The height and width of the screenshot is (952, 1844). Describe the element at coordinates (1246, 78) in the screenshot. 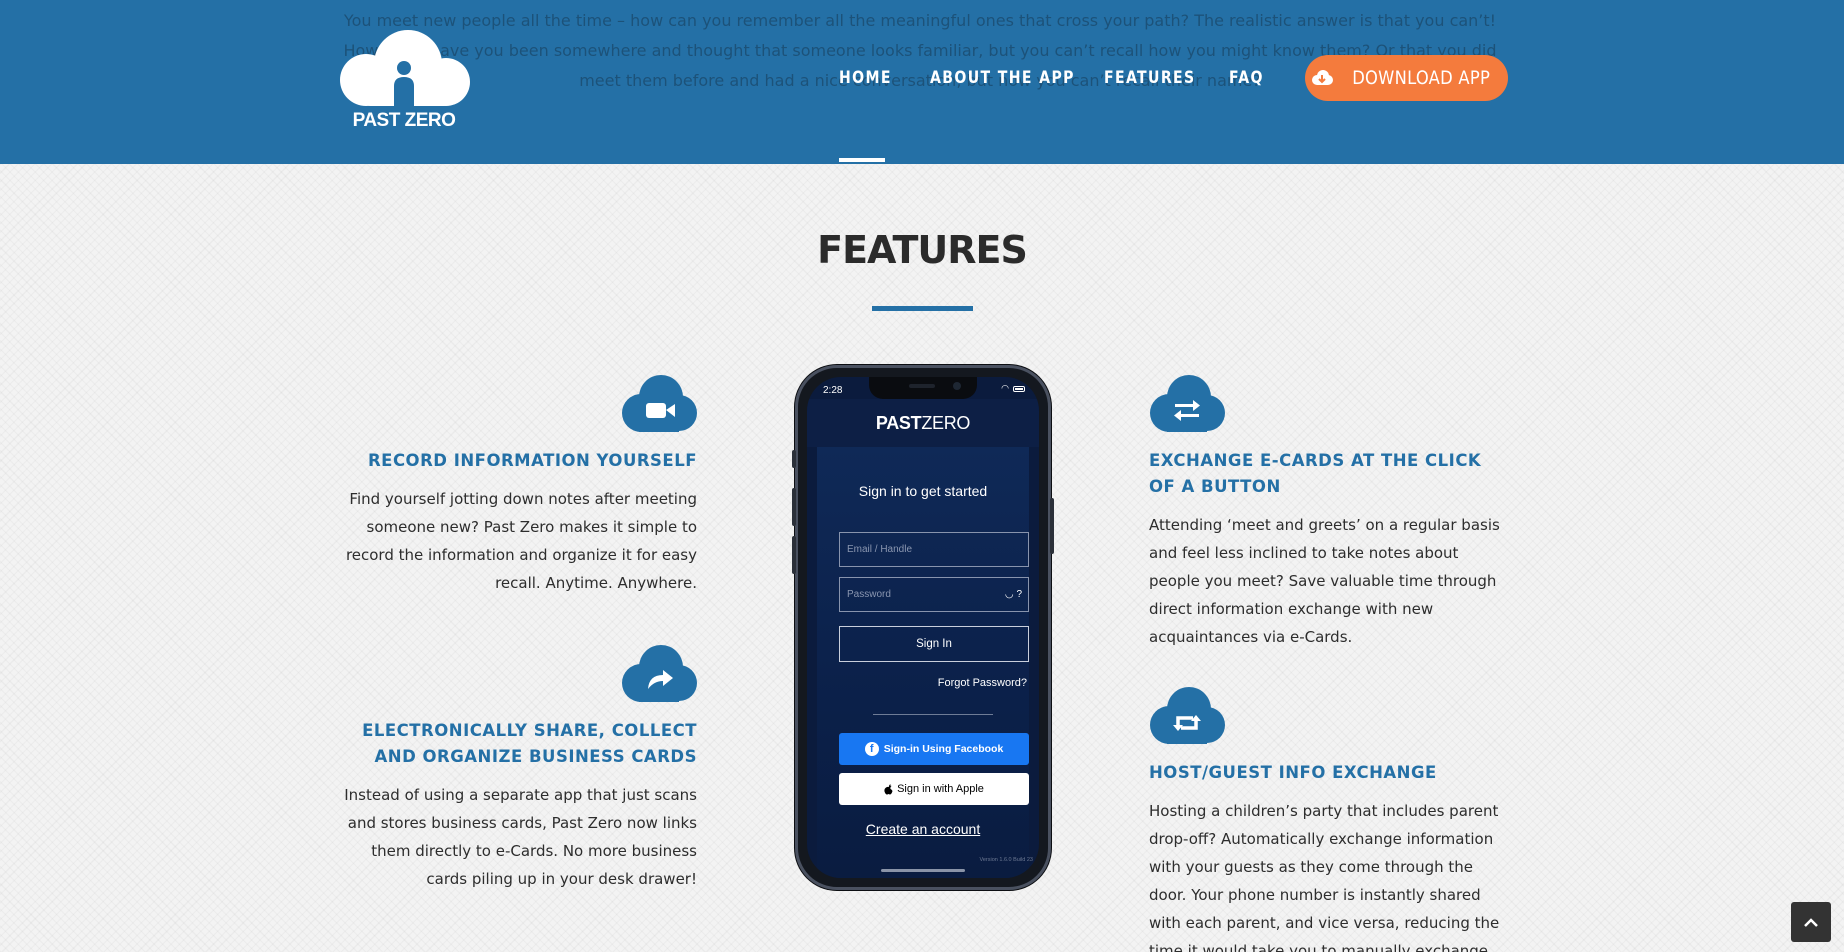

I see `nav-item-faq: FAQ` at that location.